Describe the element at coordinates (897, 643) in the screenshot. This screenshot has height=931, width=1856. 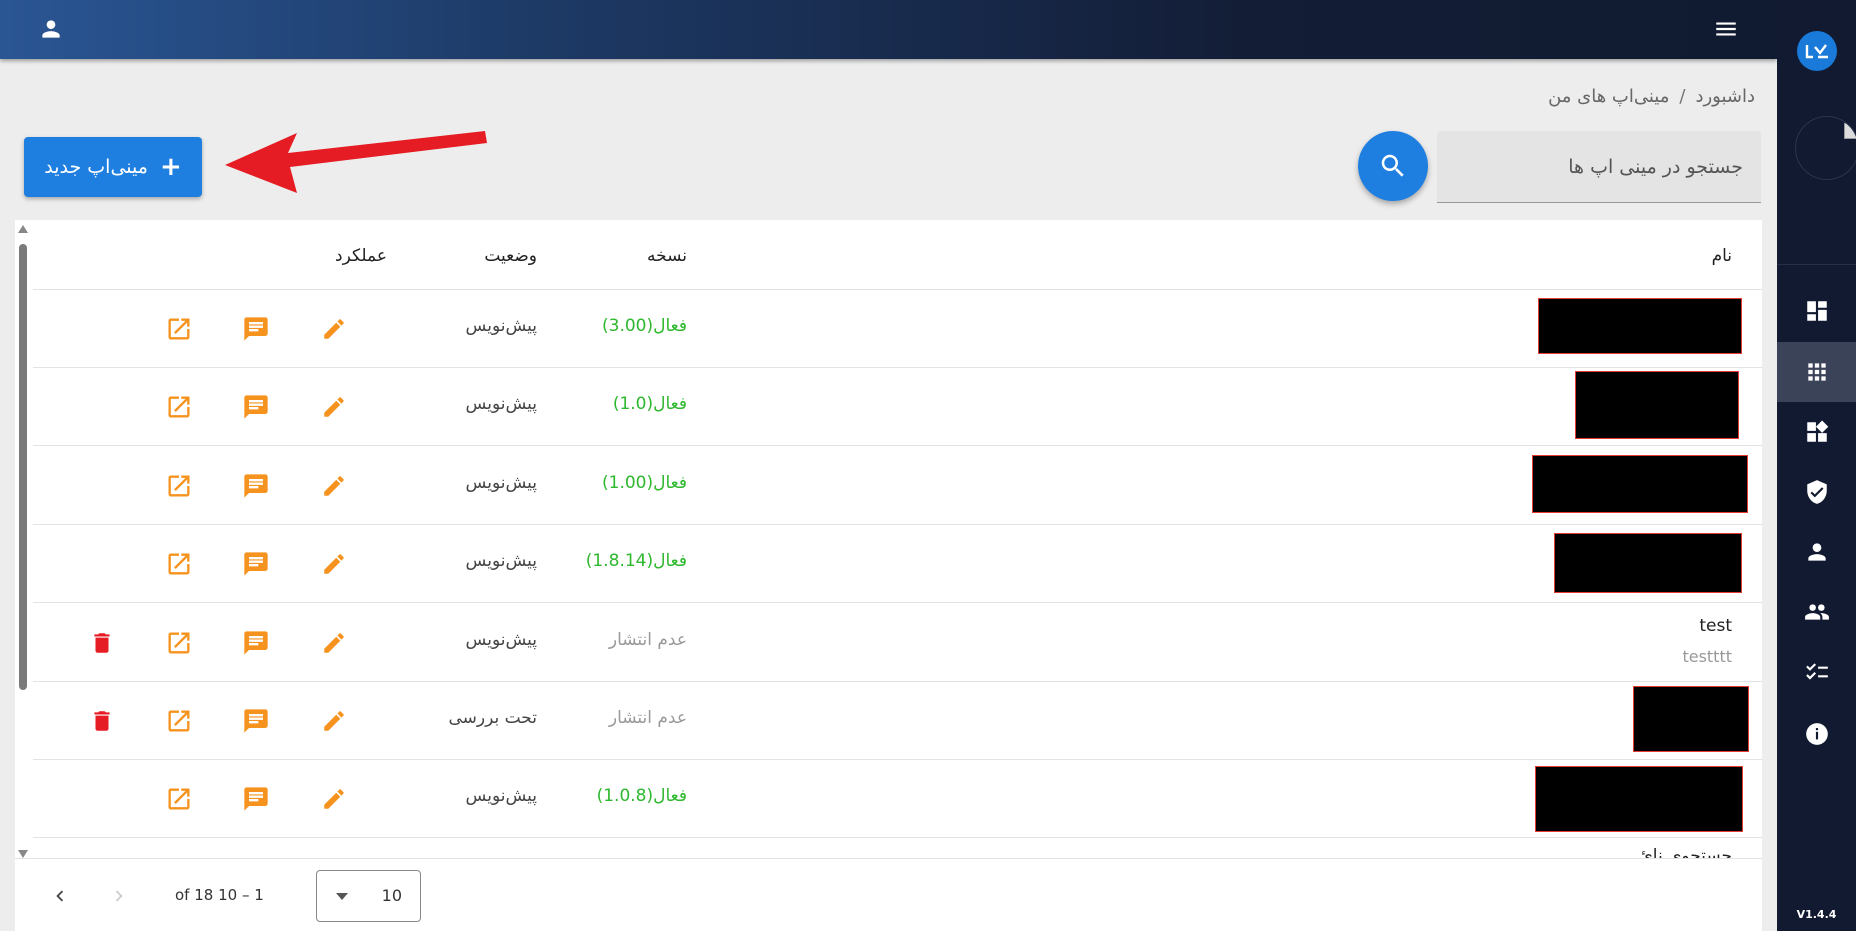
I see `table-row: test testttt عدم انتشار پیش‌نویس` at that location.